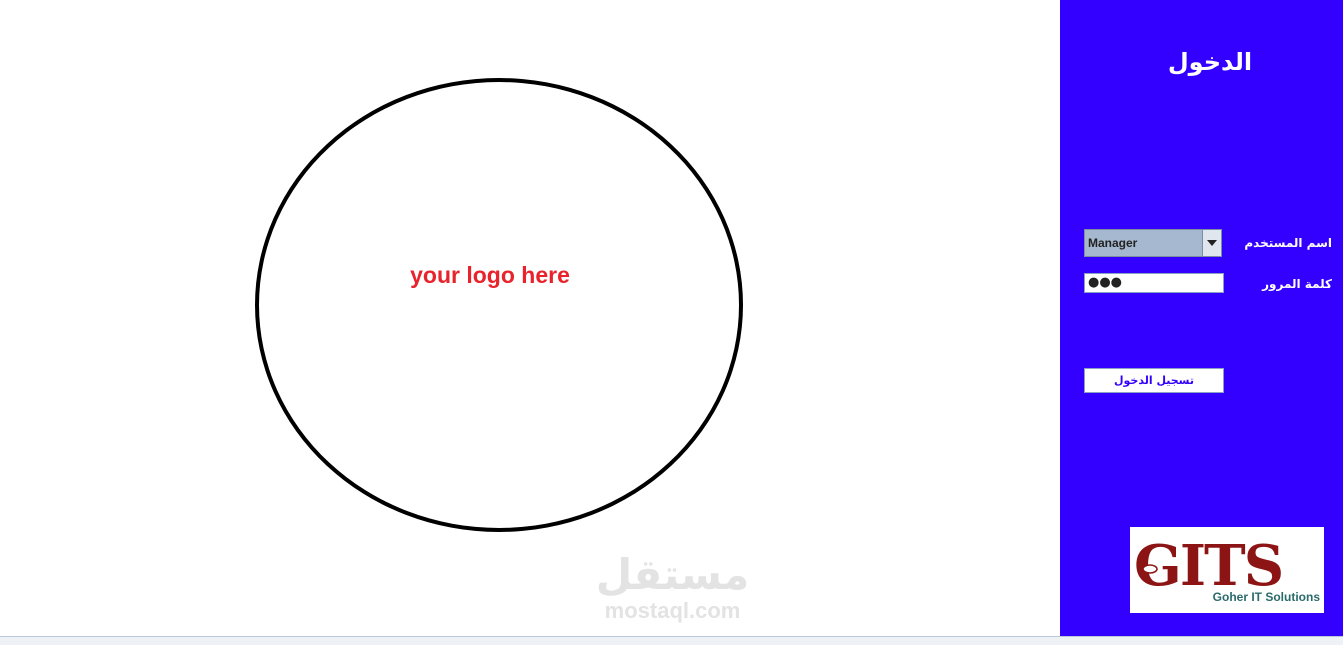 This screenshot has width=1343, height=645. Describe the element at coordinates (1297, 284) in the screenshot. I see `password-label: كلمة المرور` at that location.